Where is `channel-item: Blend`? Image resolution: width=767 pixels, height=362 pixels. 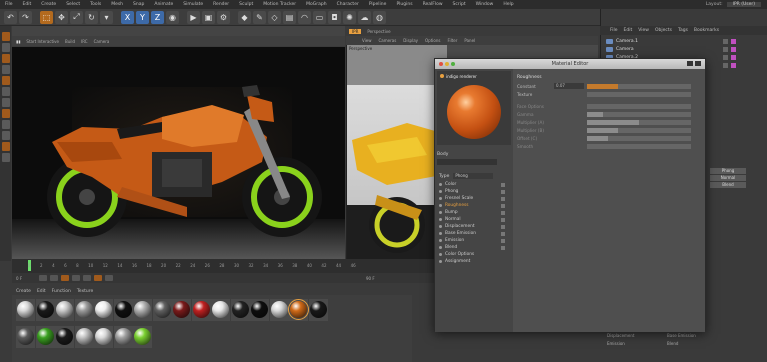 channel-item: Blend is located at coordinates (475, 247).